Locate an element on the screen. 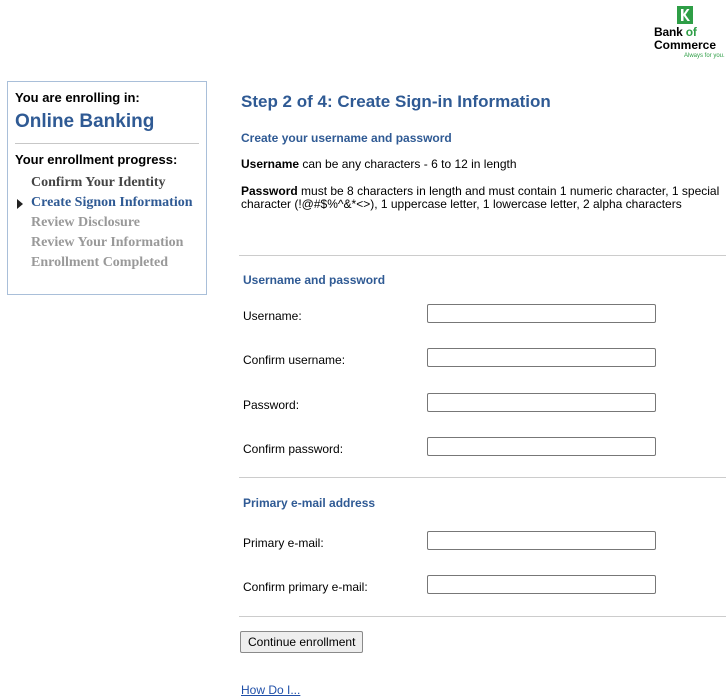 The width and height of the screenshot is (726, 698). section-title-primary-email: Primary e-mail address is located at coordinates (309, 503).